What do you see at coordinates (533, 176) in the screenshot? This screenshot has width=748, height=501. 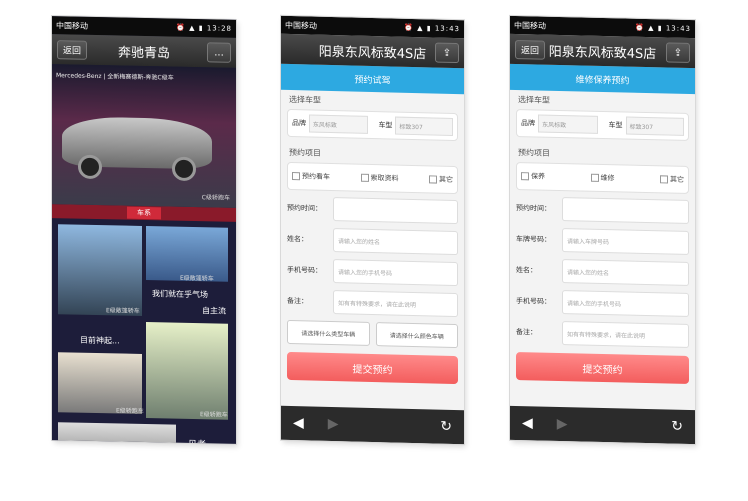 I see `checkbox-maintenance: 保养` at bounding box center [533, 176].